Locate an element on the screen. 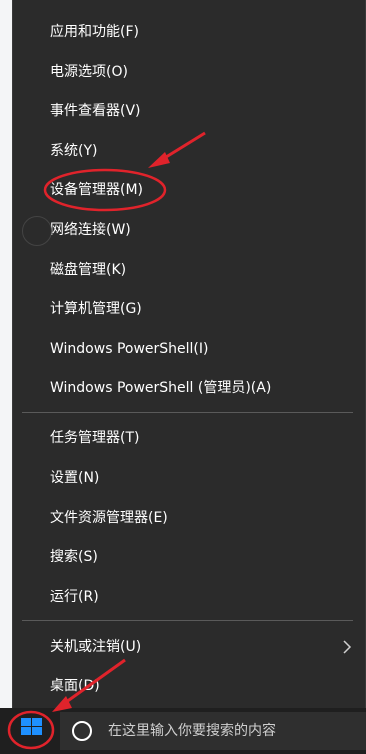 This screenshot has width=366, height=754. menu-item-network-connections: 网络连接(W) is located at coordinates (90, 230).